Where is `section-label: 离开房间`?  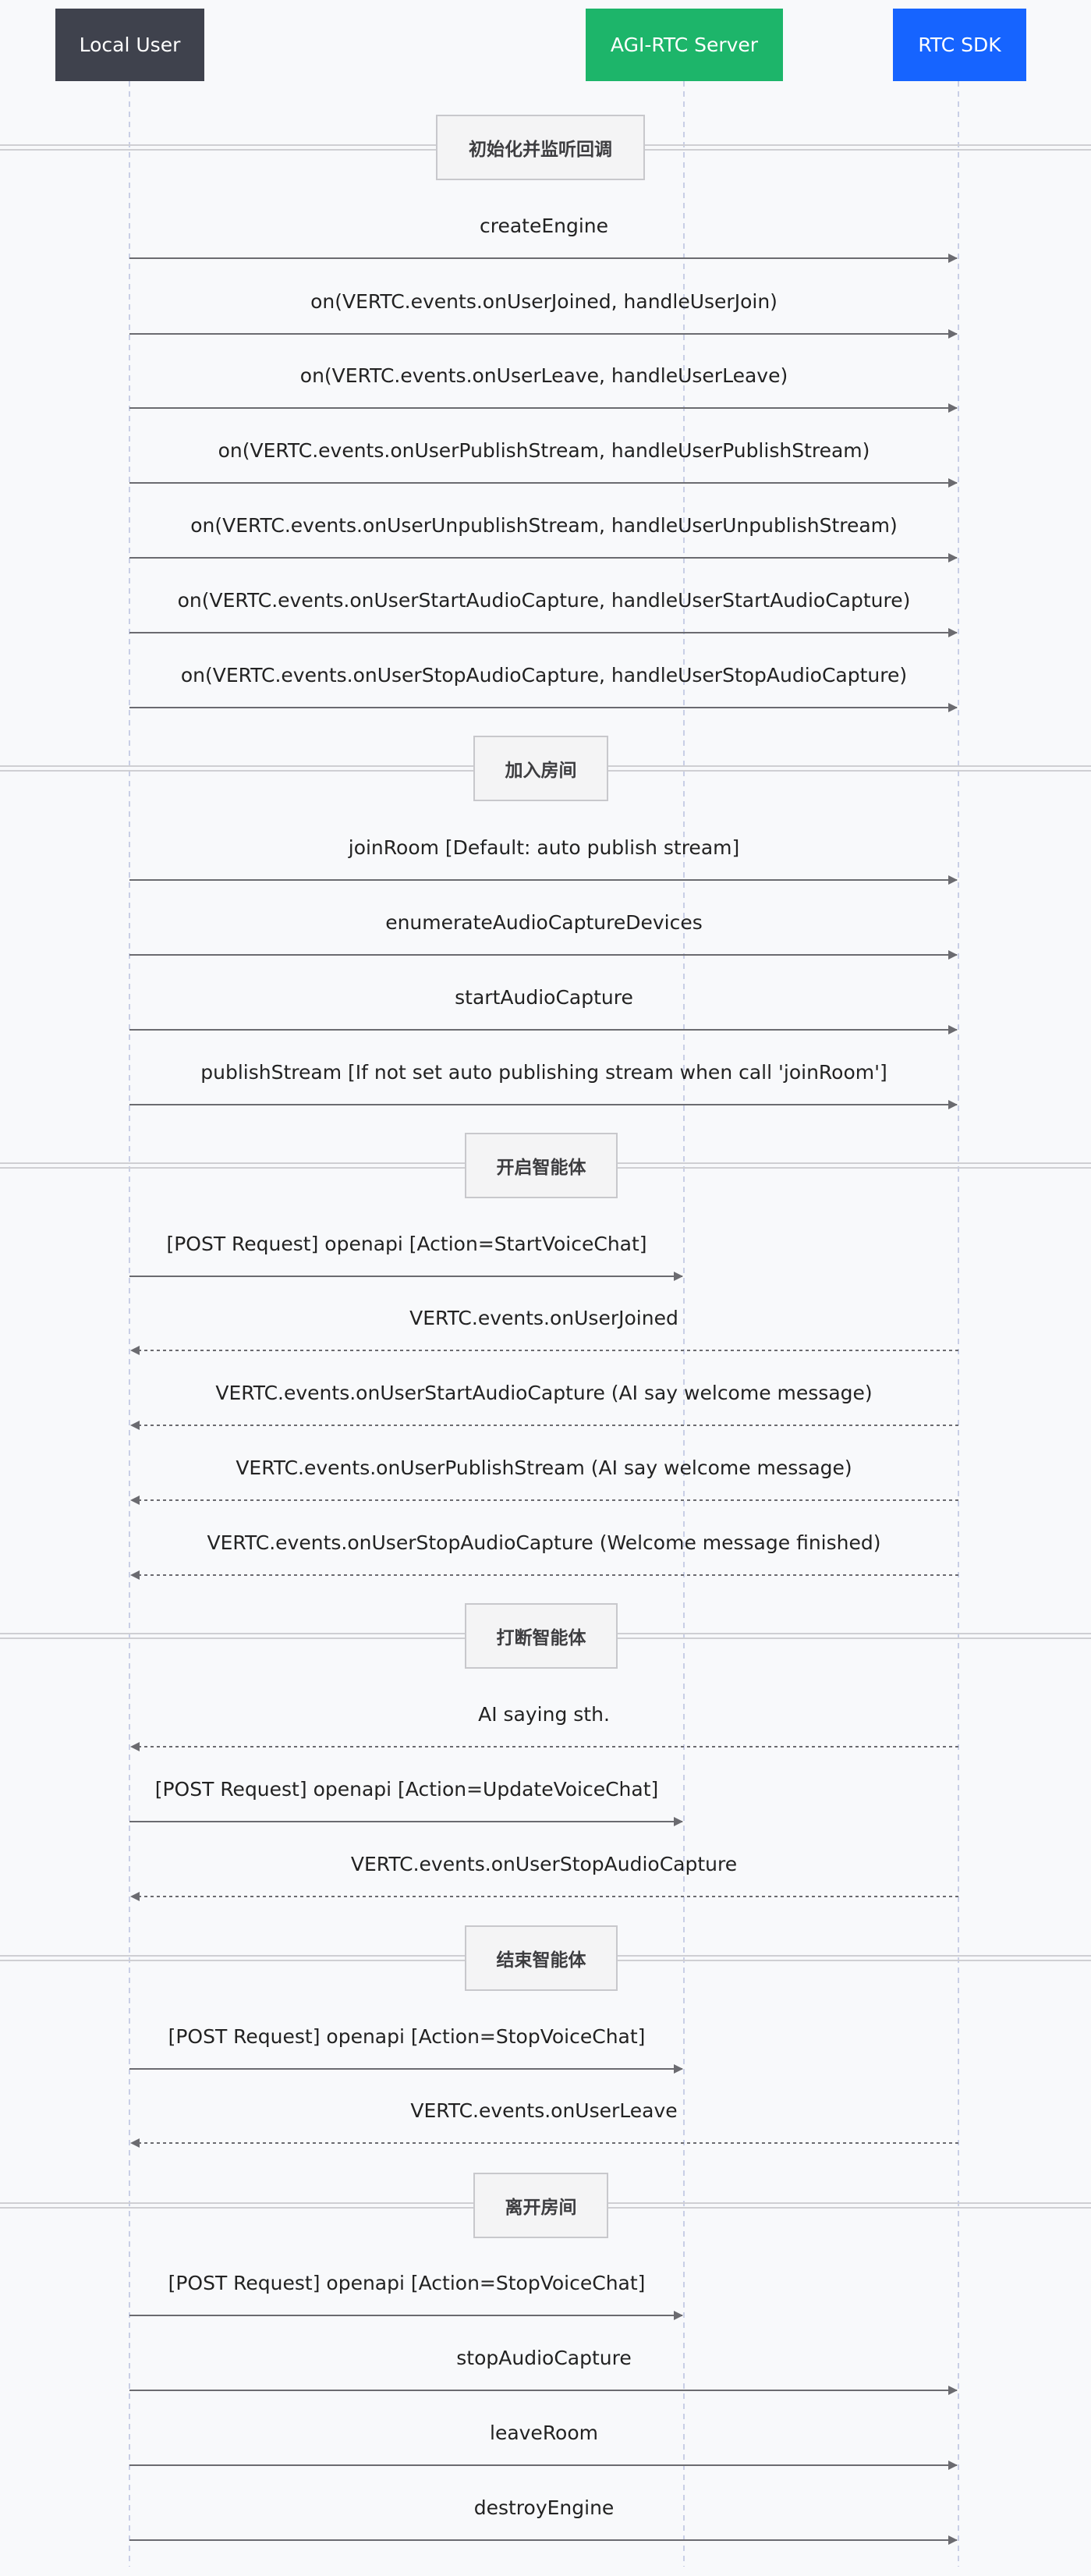 section-label: 离开房间 is located at coordinates (541, 2205).